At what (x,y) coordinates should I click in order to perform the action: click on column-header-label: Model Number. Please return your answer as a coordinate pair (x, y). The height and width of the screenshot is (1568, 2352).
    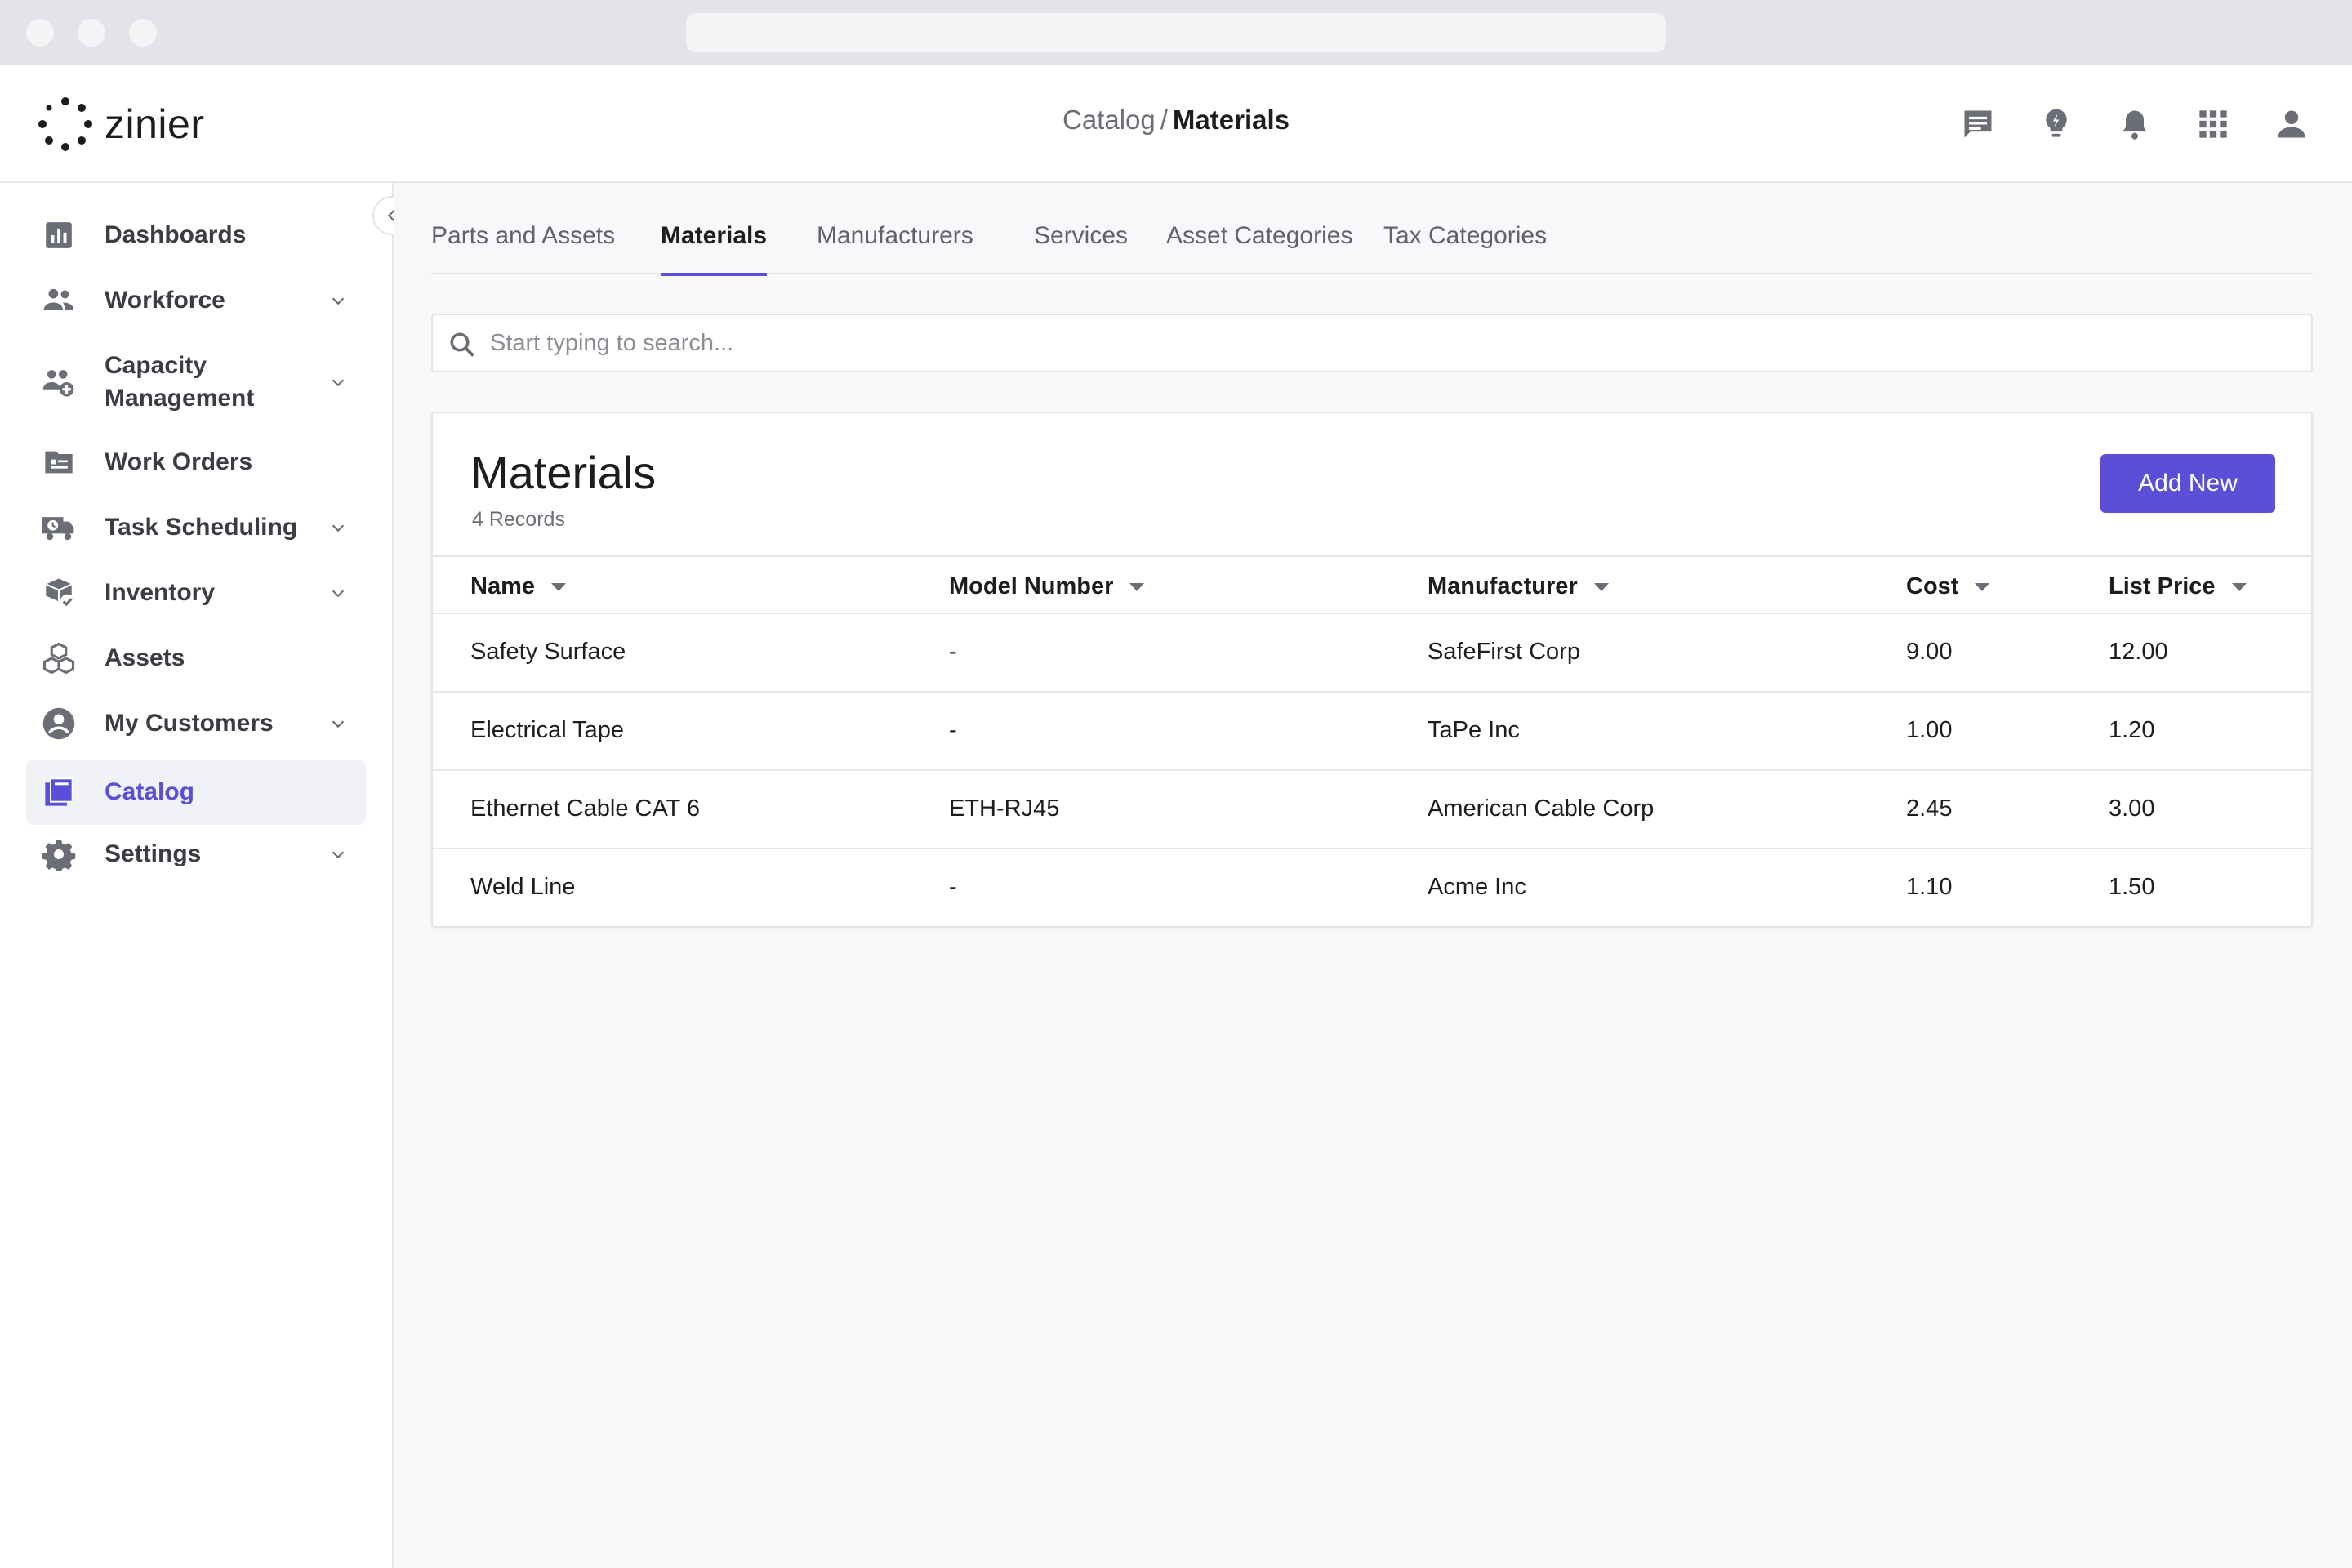
    Looking at the image, I should click on (1031, 586).